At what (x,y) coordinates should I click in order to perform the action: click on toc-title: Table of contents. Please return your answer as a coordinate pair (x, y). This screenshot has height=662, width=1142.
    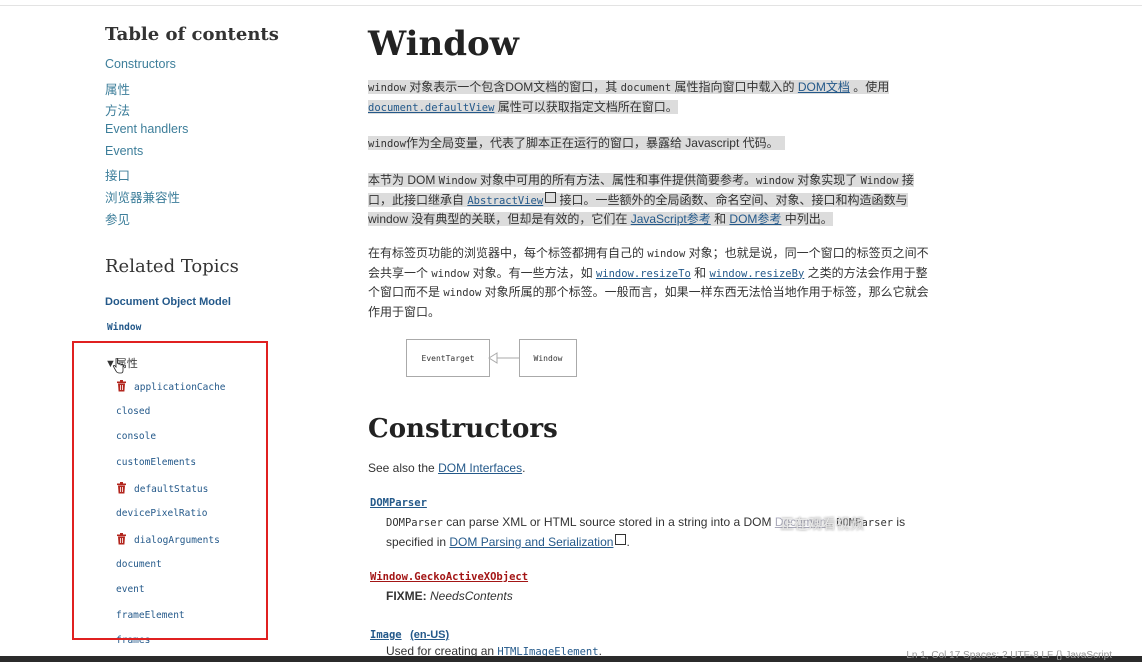
    Looking at the image, I should click on (192, 34).